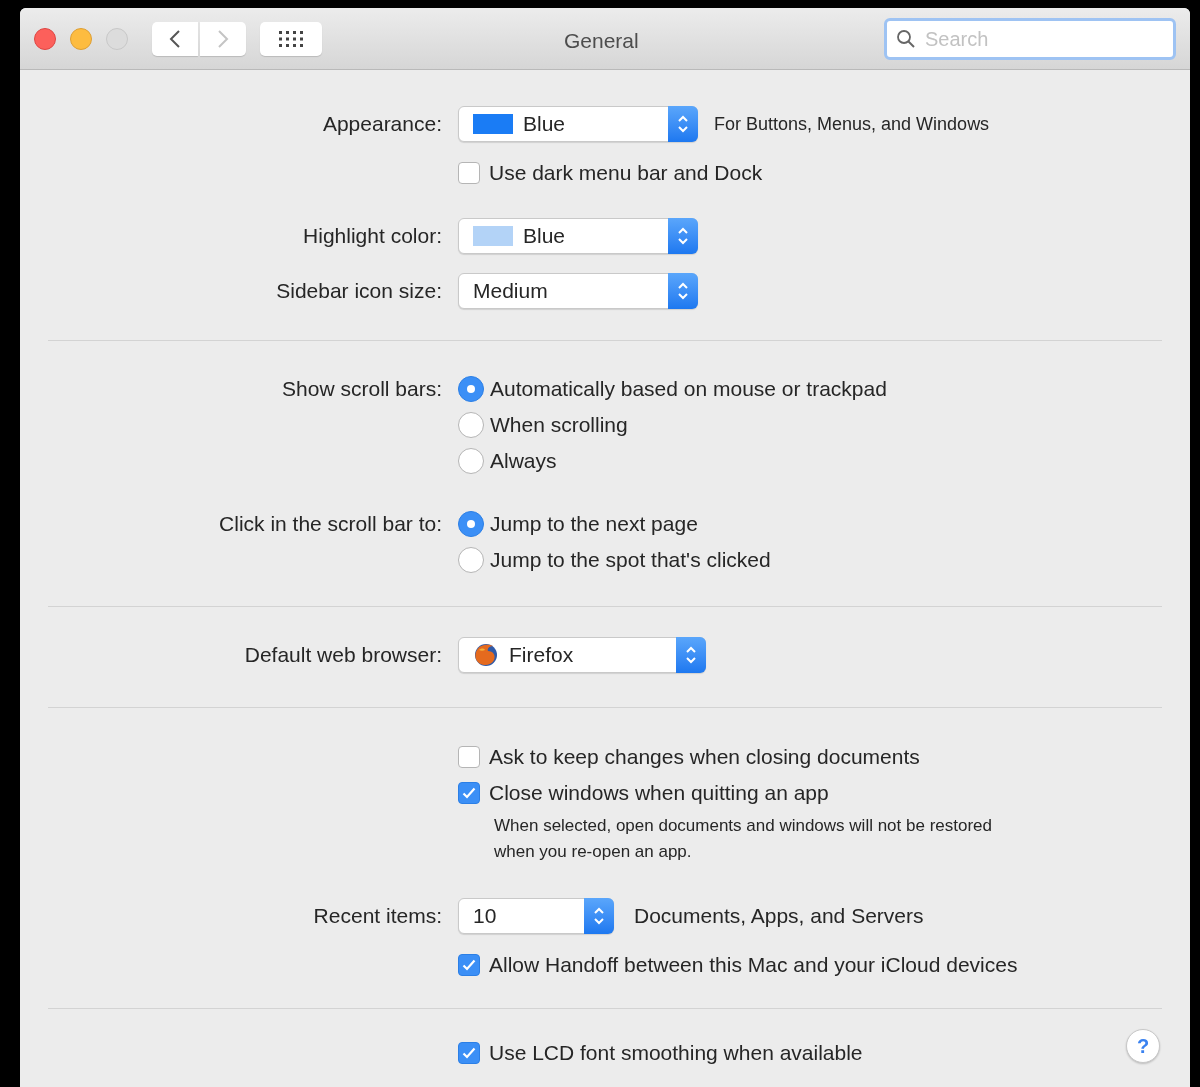  What do you see at coordinates (536, 916) in the screenshot?
I see `popup-button: 10` at bounding box center [536, 916].